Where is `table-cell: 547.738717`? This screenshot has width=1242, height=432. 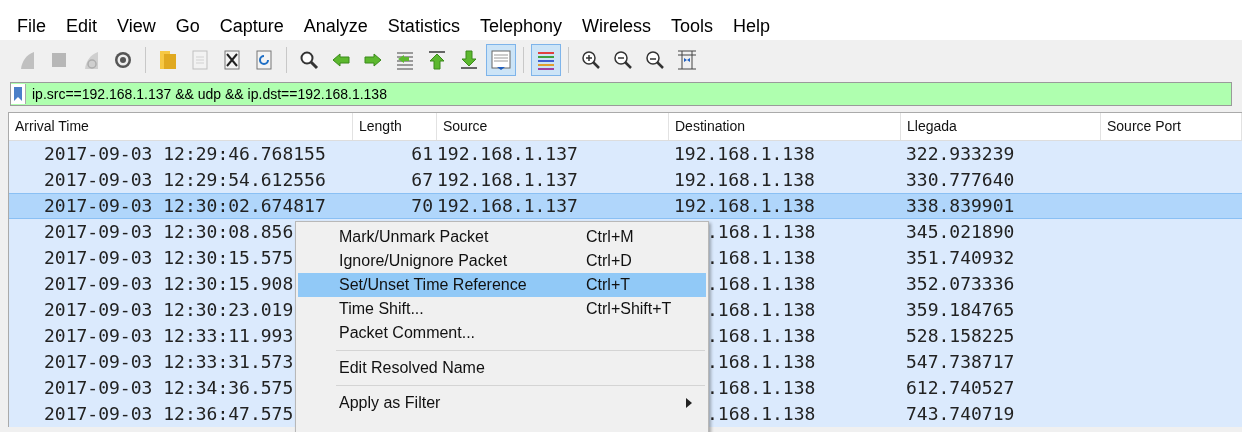 table-cell: 547.738717 is located at coordinates (960, 361).